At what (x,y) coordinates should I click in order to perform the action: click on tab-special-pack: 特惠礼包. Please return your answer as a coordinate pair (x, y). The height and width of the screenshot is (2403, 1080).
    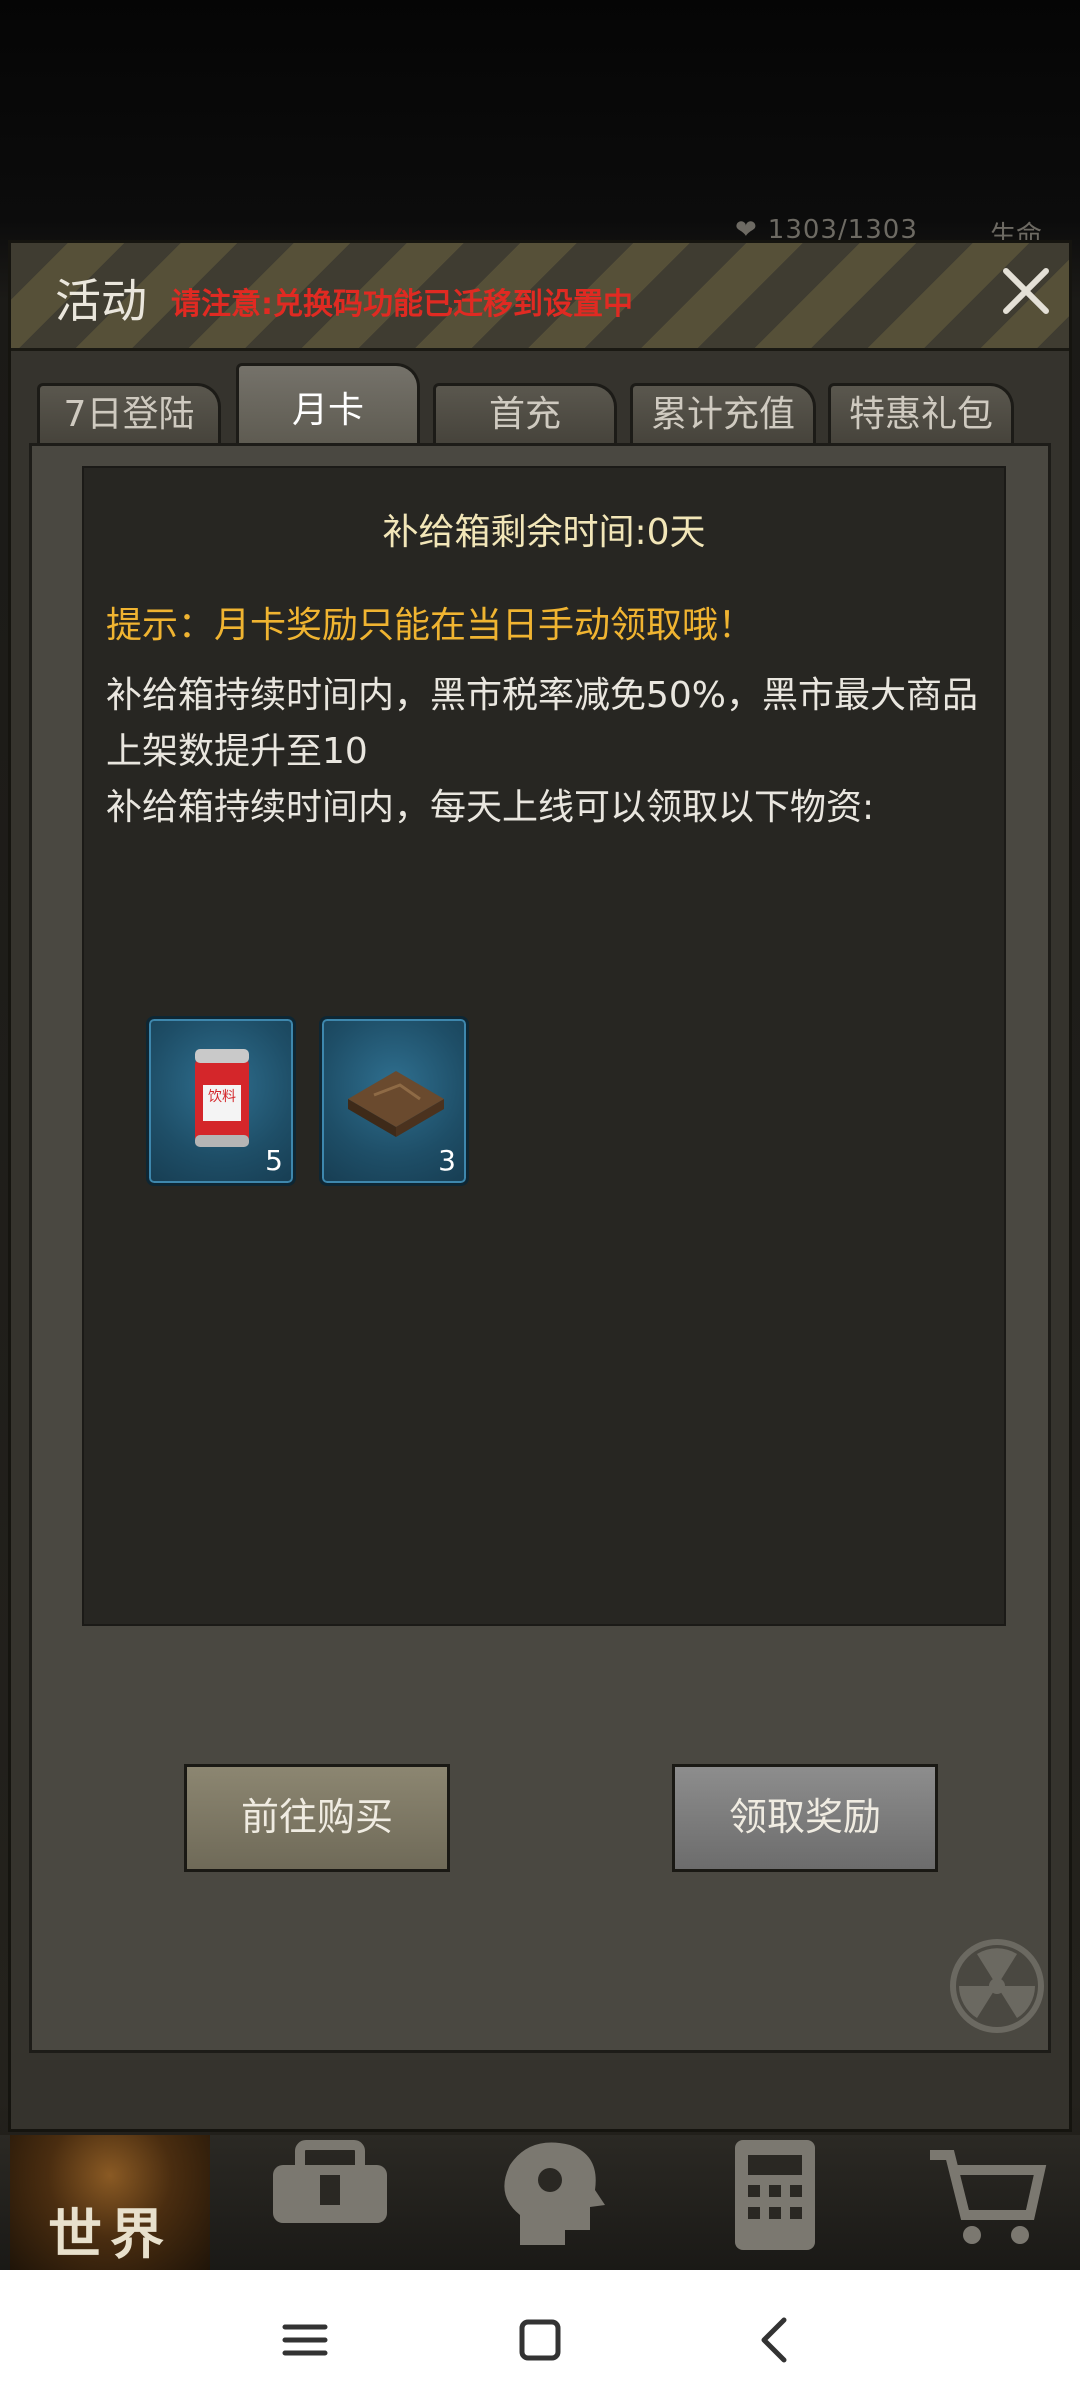
    Looking at the image, I should click on (921, 415).